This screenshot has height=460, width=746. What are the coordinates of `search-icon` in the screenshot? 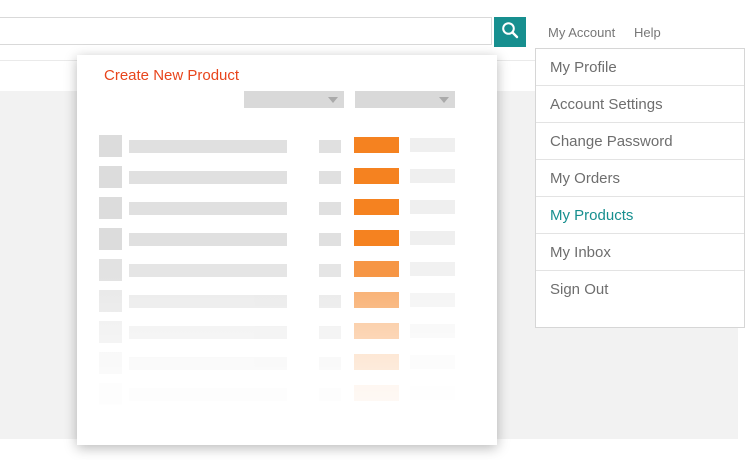 It's located at (510, 32).